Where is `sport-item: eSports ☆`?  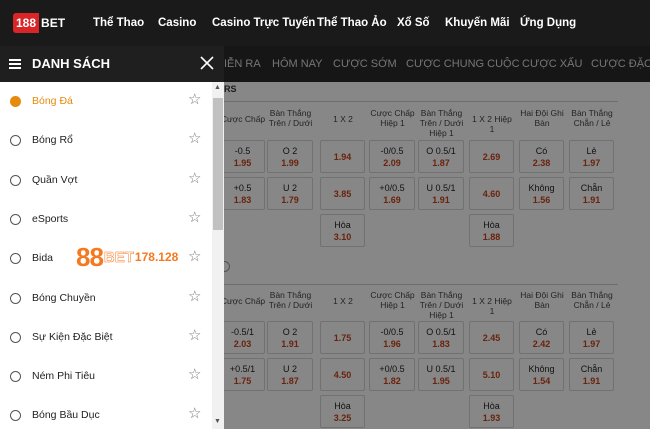 sport-item: eSports ☆ is located at coordinates (106, 219).